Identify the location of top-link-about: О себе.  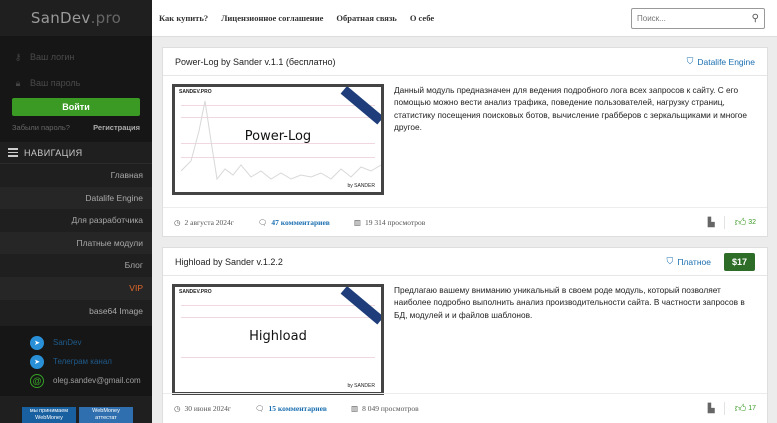
(422, 18).